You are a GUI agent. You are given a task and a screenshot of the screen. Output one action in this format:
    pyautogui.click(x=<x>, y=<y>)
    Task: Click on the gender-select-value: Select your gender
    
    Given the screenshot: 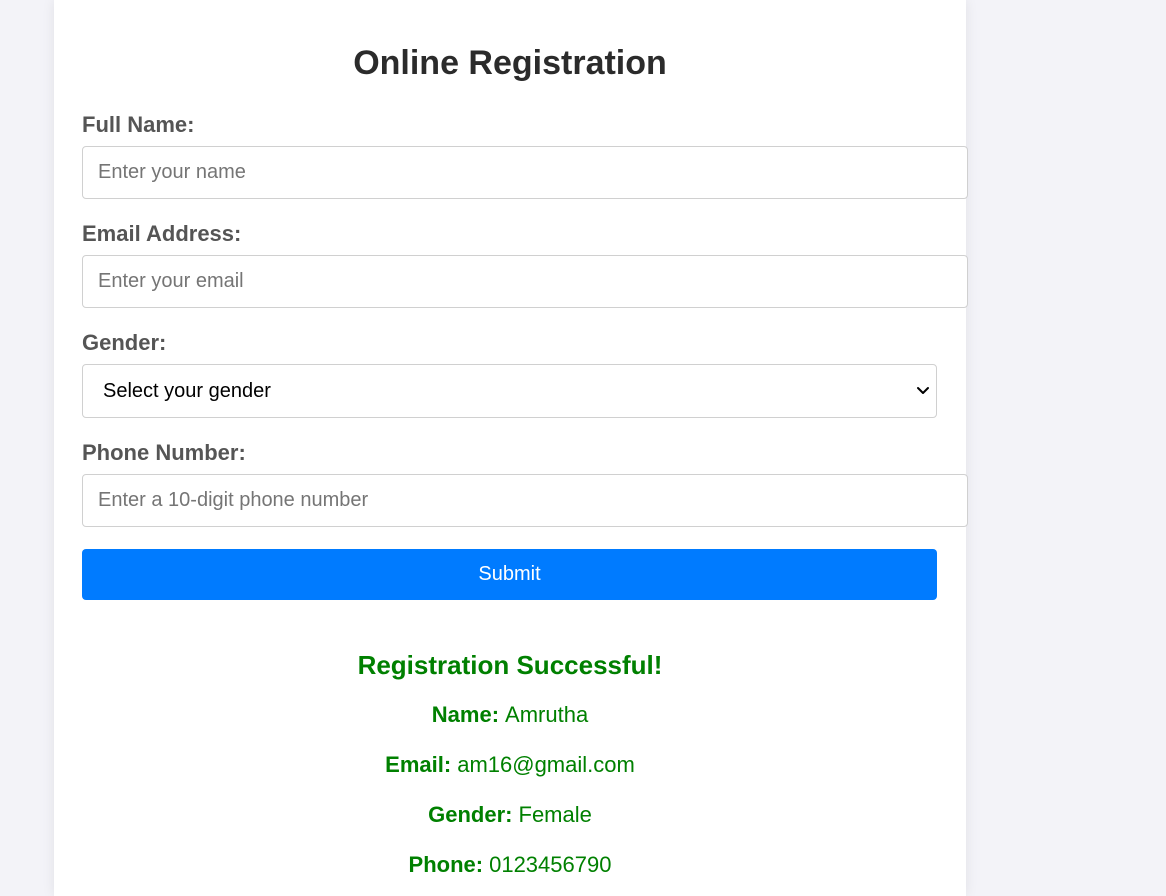 What is the action you would take?
    pyautogui.click(x=187, y=391)
    